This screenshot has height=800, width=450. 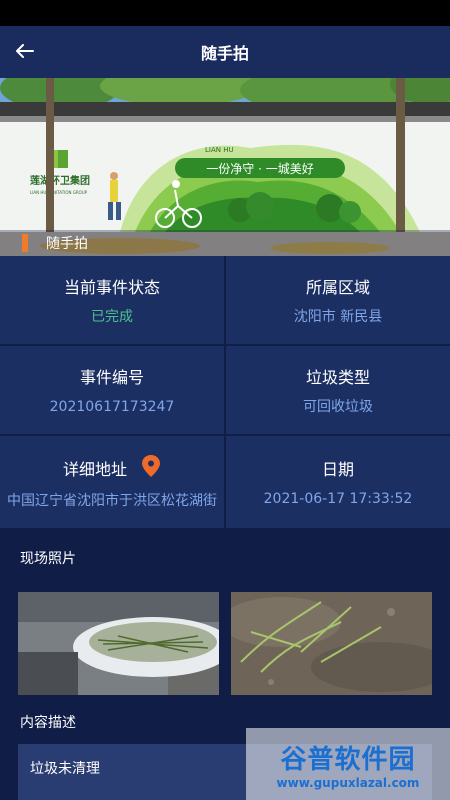 What do you see at coordinates (67, 244) in the screenshot?
I see `banner-section-text: 随手拍` at bounding box center [67, 244].